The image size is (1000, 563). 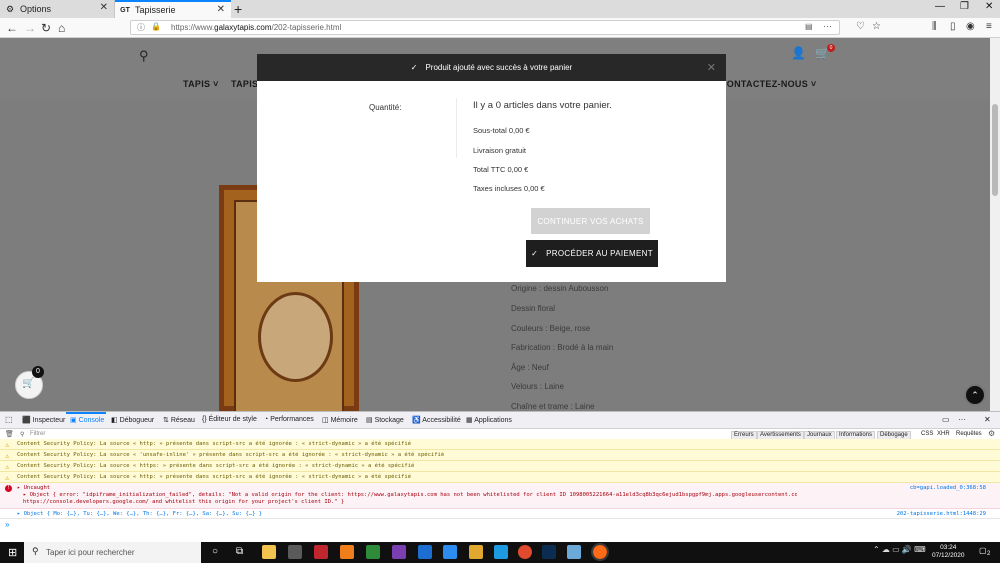 What do you see at coordinates (12, 552) in the screenshot?
I see `windows-start-icon: ⊞` at bounding box center [12, 552].